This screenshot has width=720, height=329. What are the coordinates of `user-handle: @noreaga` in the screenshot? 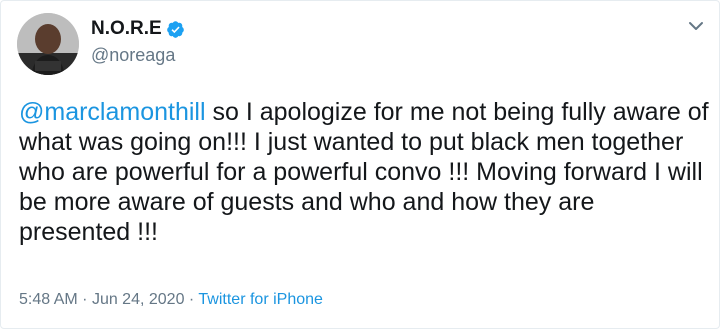 It's located at (133, 55).